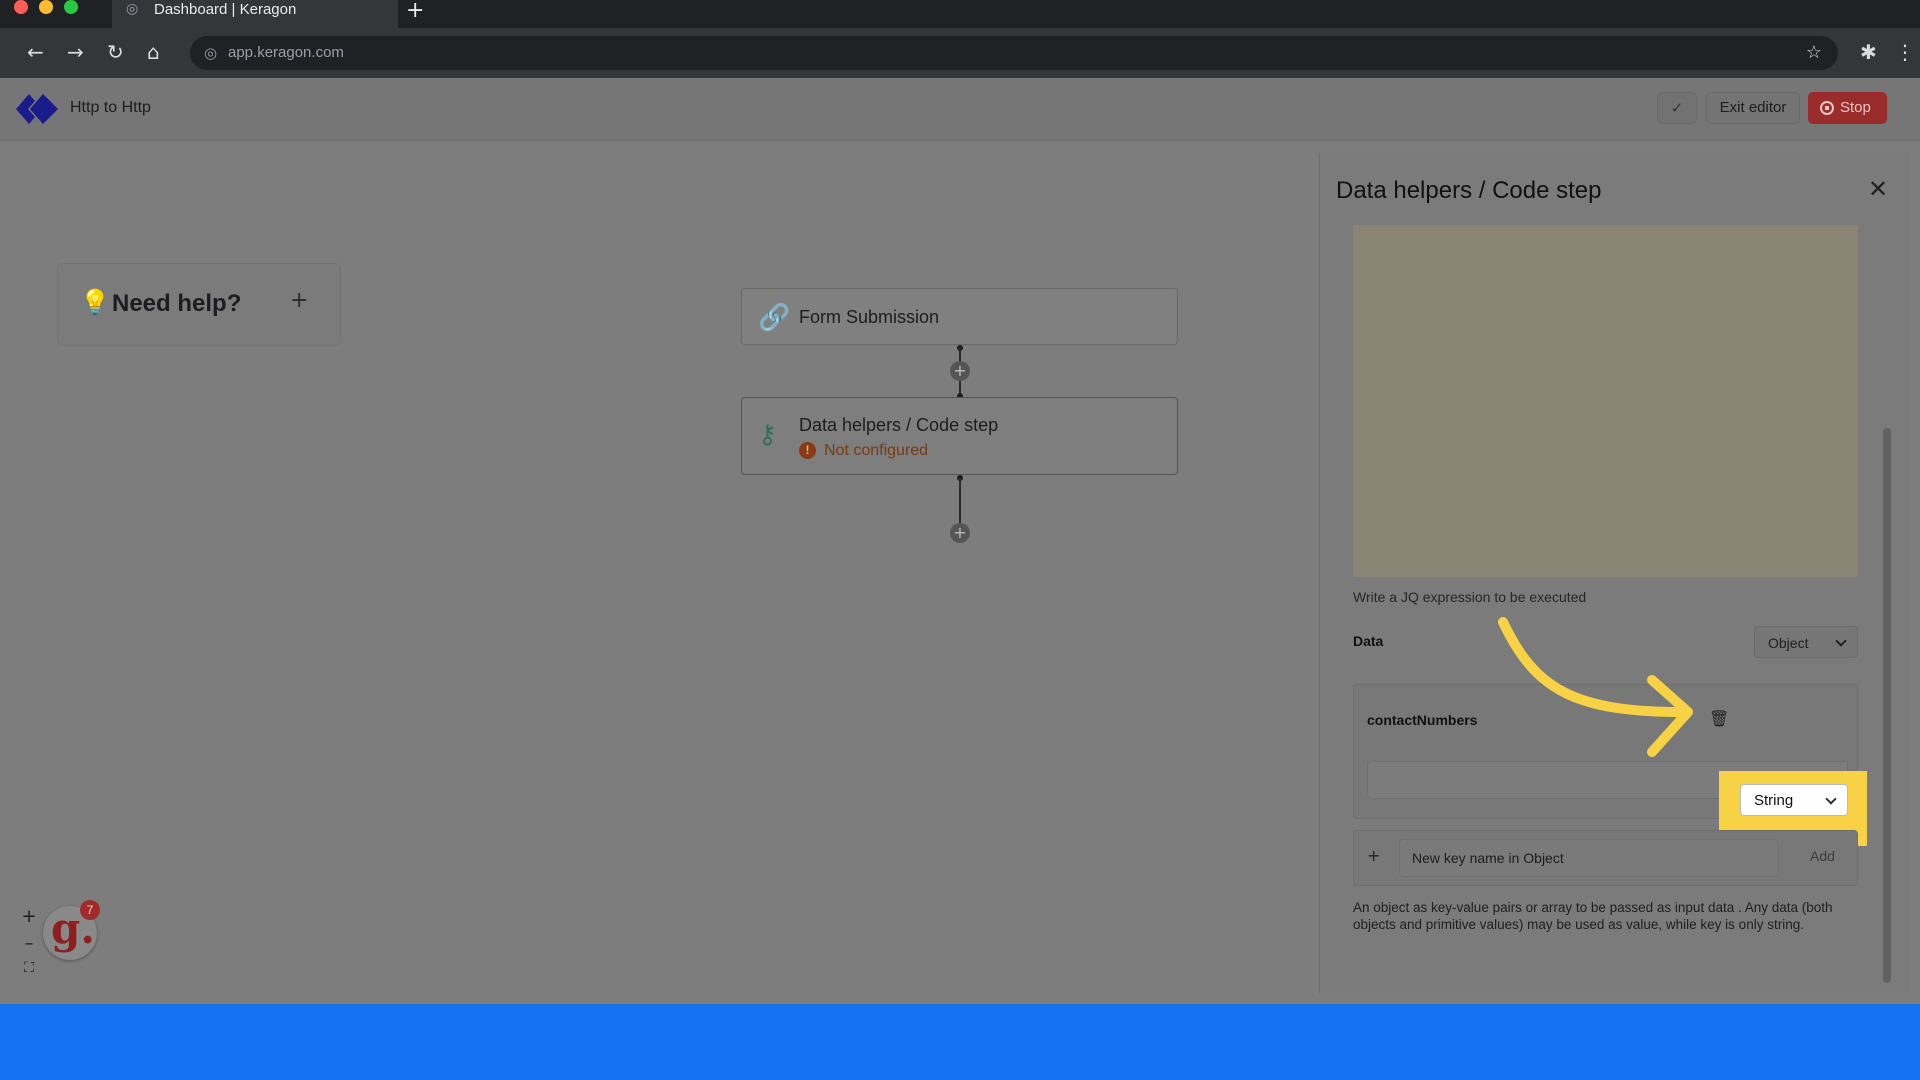 The image size is (1920, 1080). I want to click on check-button: ✓, so click(1677, 108).